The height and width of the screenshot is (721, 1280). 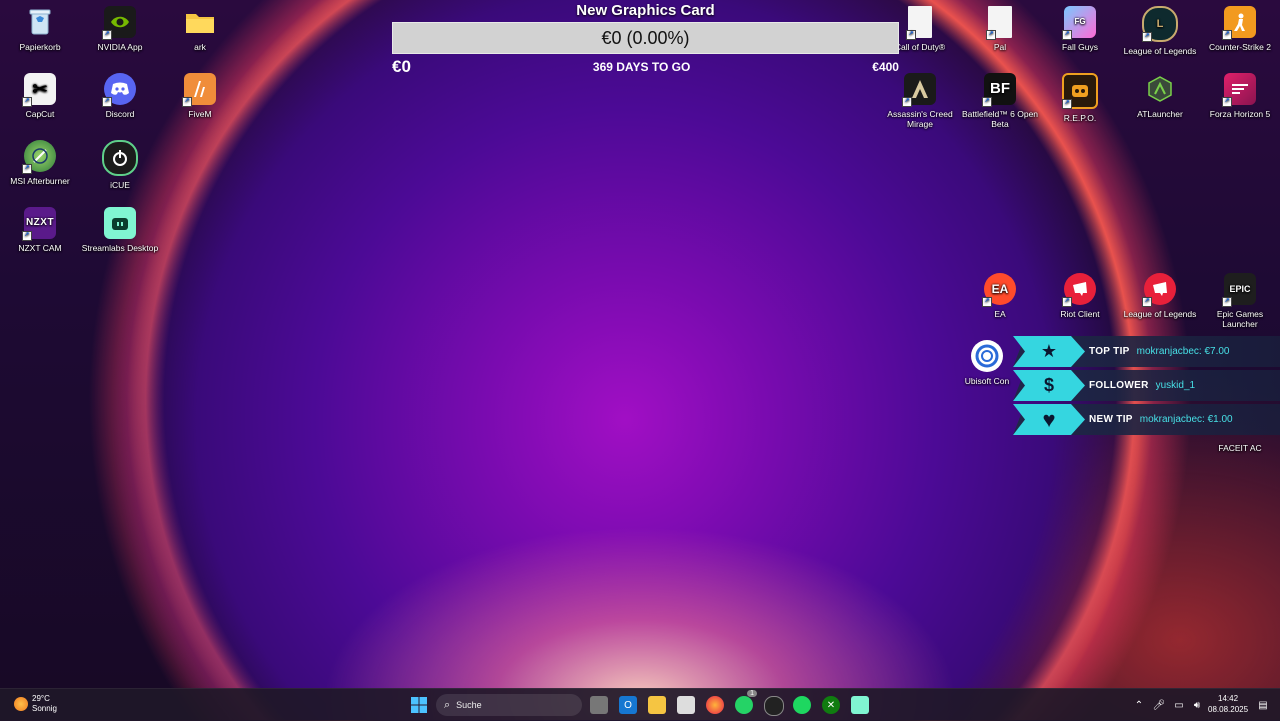 I want to click on desktop-icon-discord: ↗ Discord, so click(x=120, y=102).